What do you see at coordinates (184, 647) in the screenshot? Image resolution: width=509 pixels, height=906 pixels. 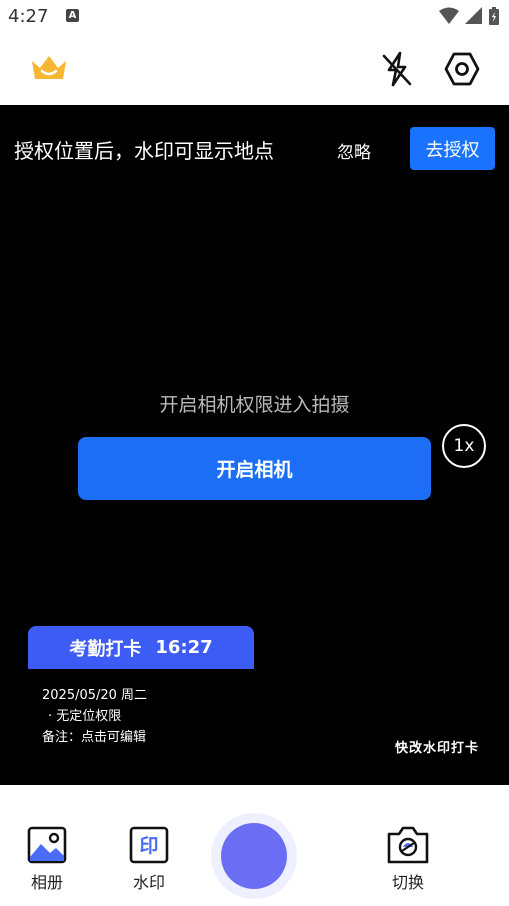 I see `watermark-time: 16:27` at bounding box center [184, 647].